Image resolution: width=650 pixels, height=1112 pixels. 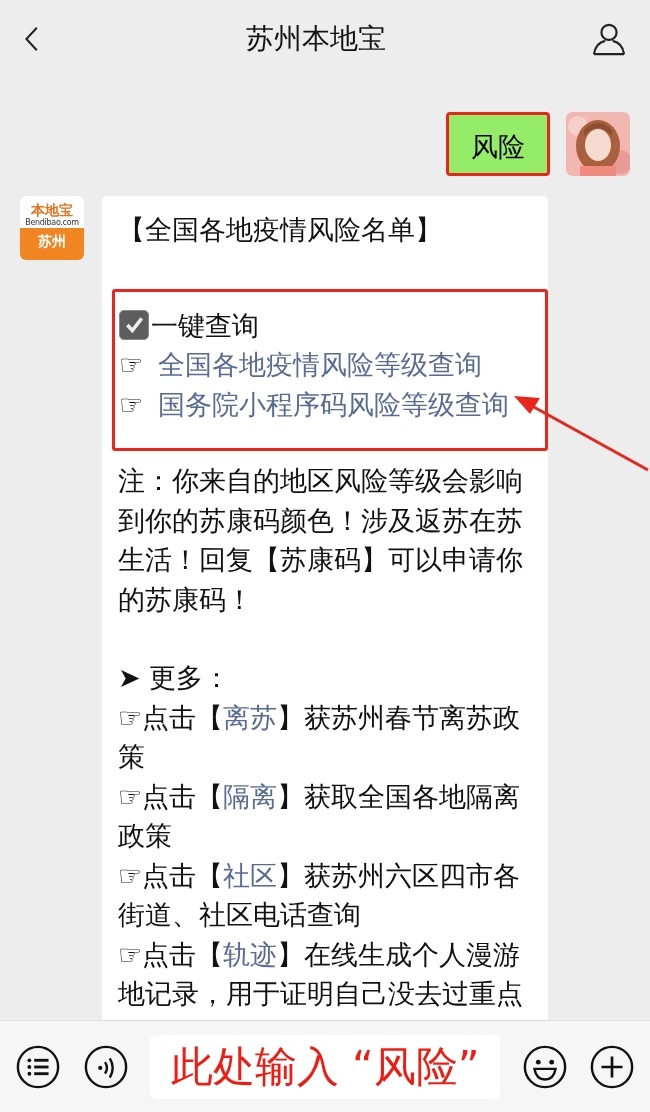 I want to click on more-heading: ➤ 更多：, so click(x=175, y=678).